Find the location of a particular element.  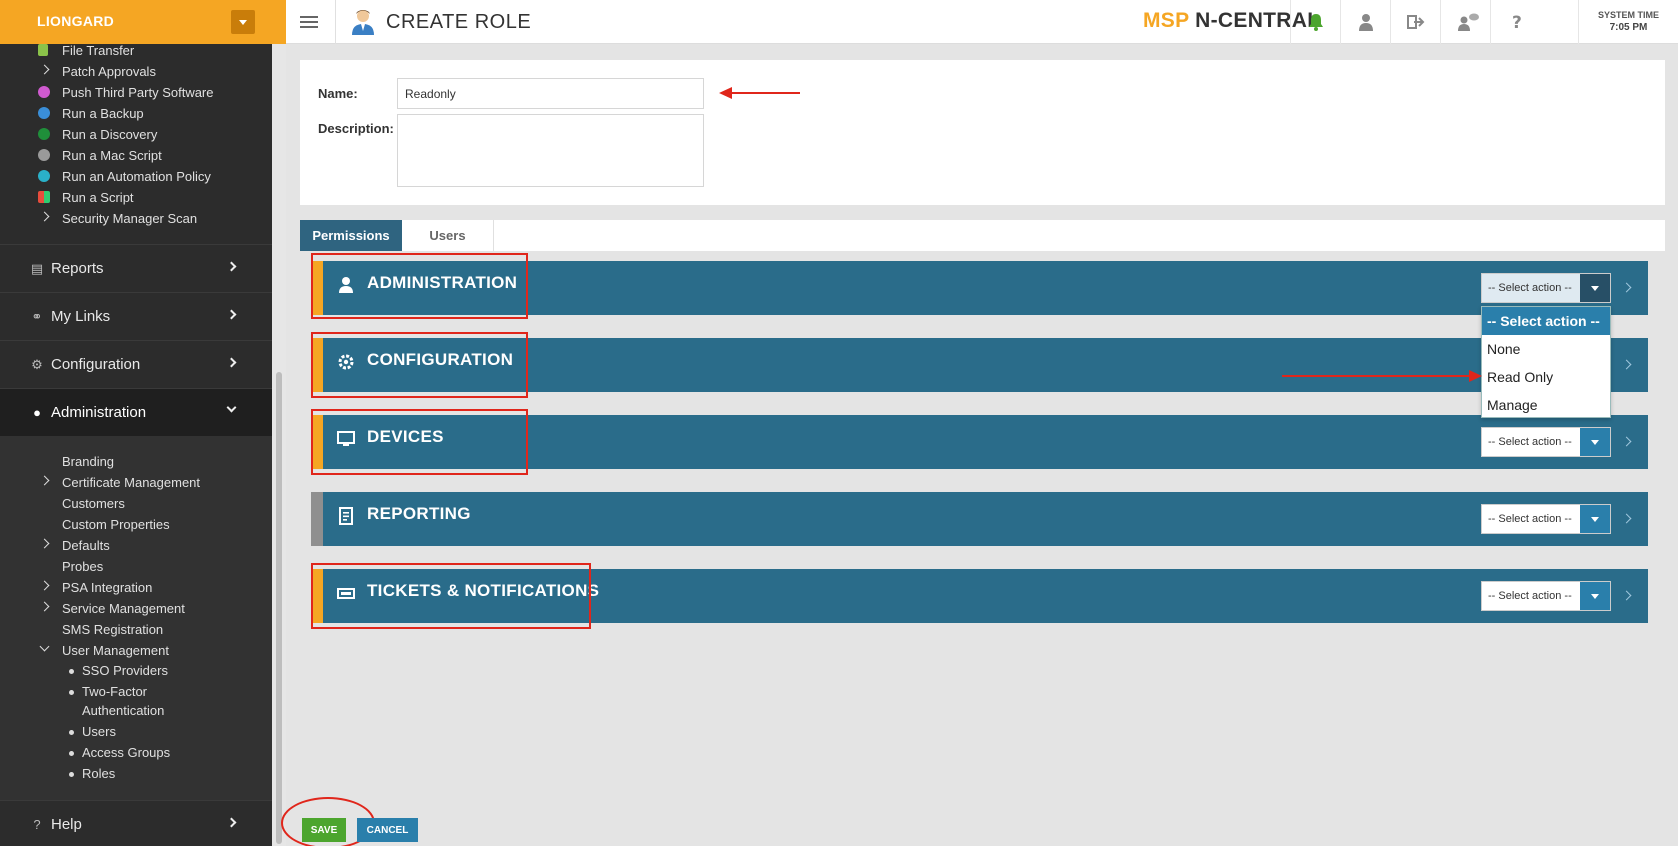

sidebar-item-branding: Branding is located at coordinates (136, 461).